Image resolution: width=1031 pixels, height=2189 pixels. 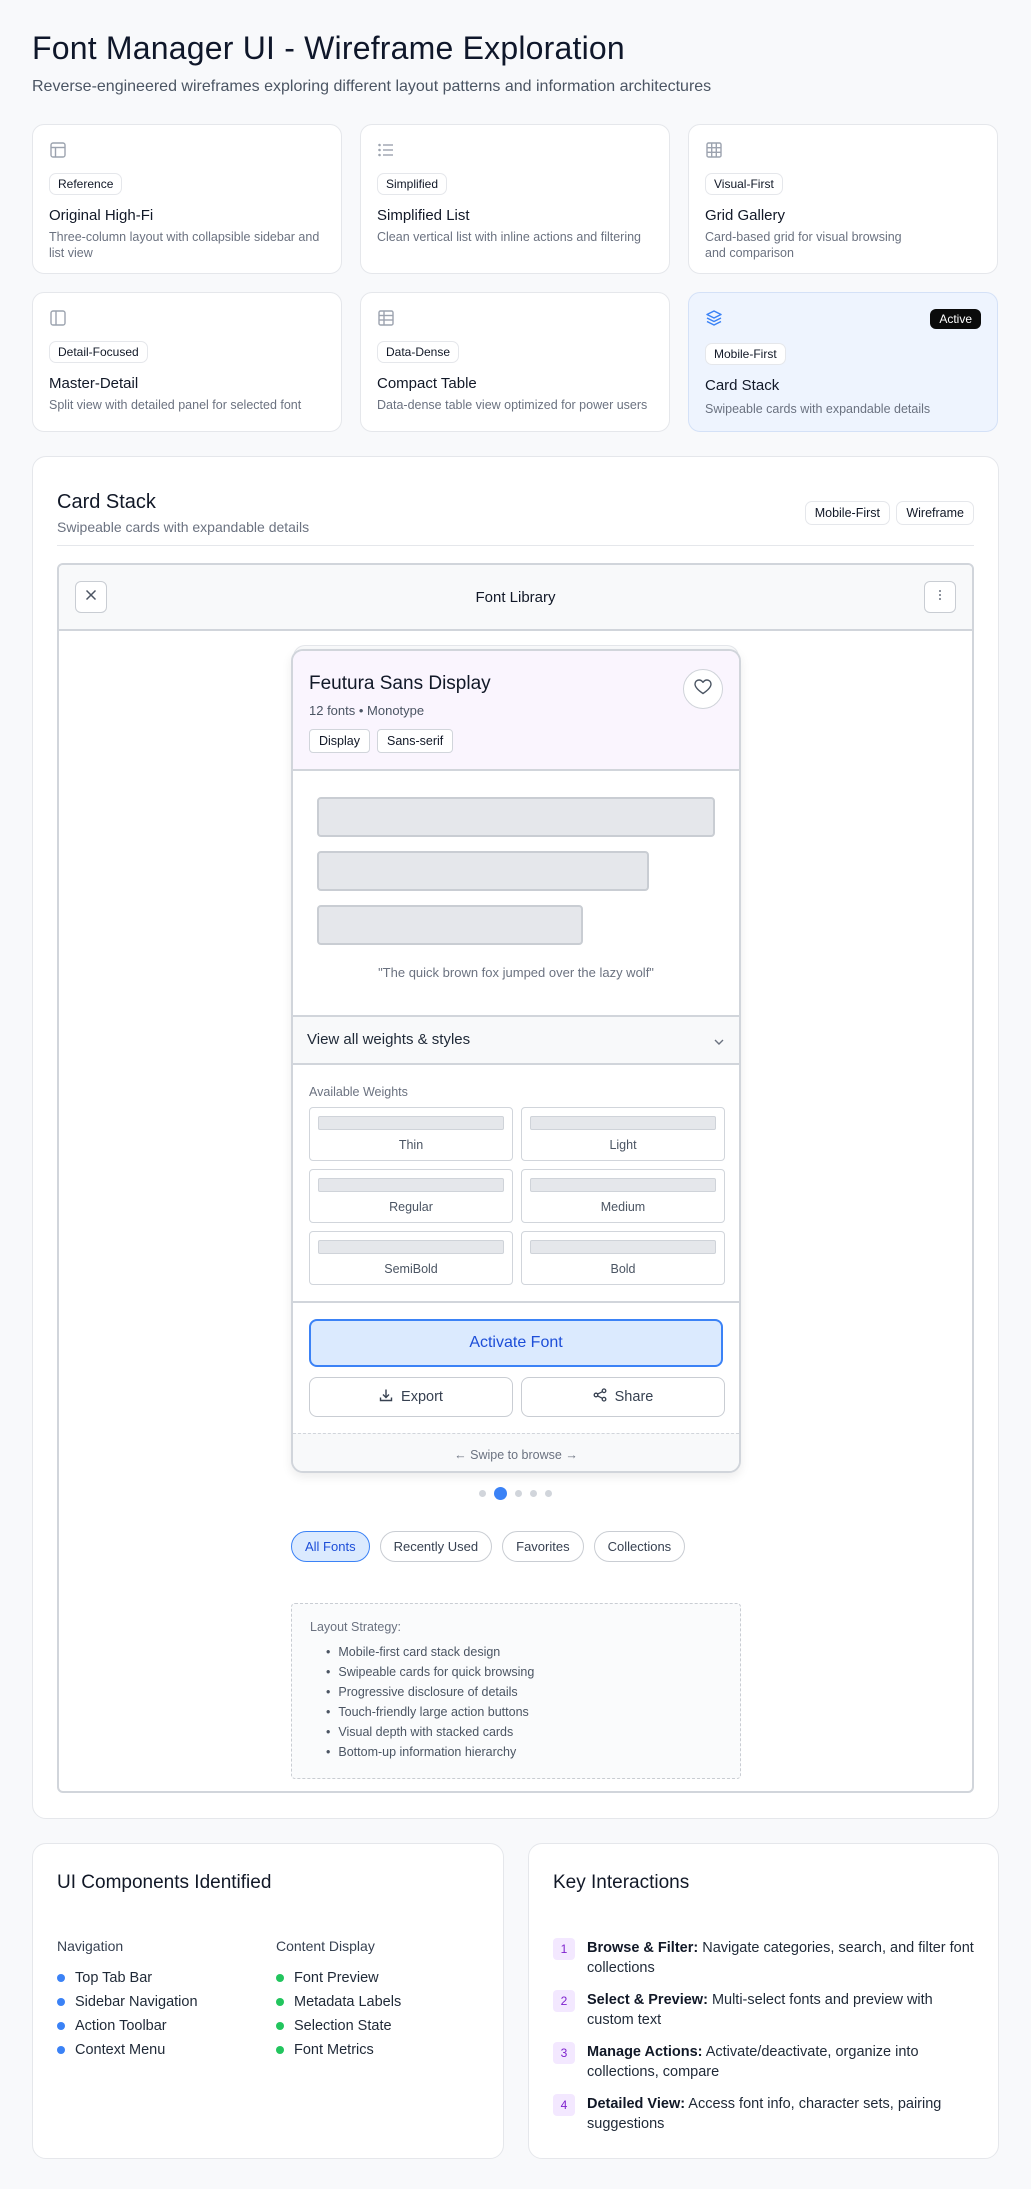 What do you see at coordinates (623, 1145) in the screenshot?
I see `weight-label: Light` at bounding box center [623, 1145].